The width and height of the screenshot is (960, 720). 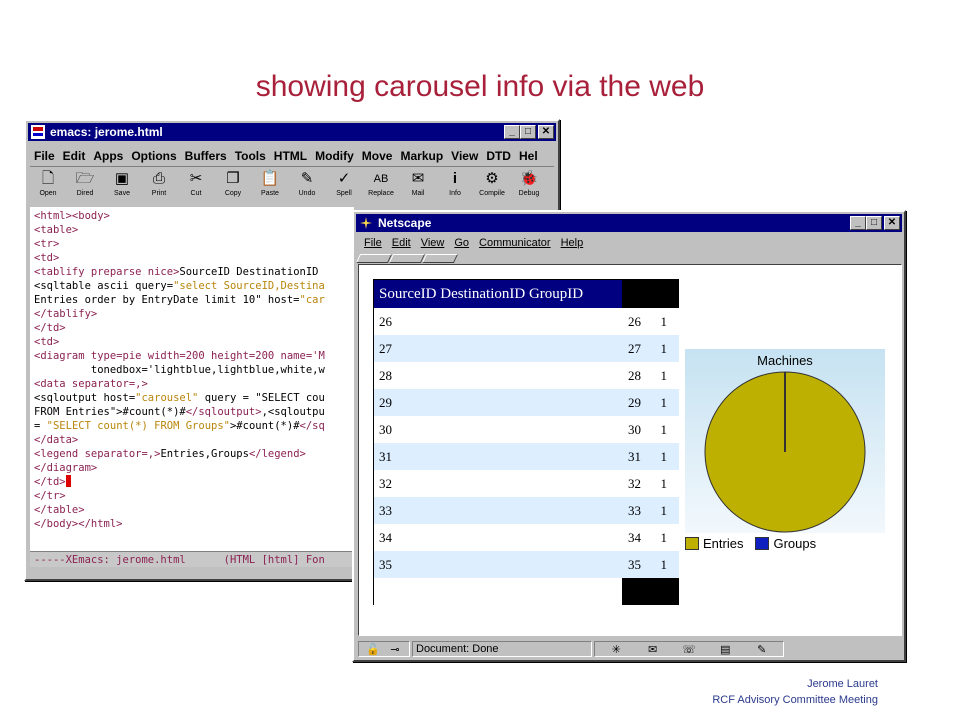 I want to click on table-footer, so click(x=498, y=591).